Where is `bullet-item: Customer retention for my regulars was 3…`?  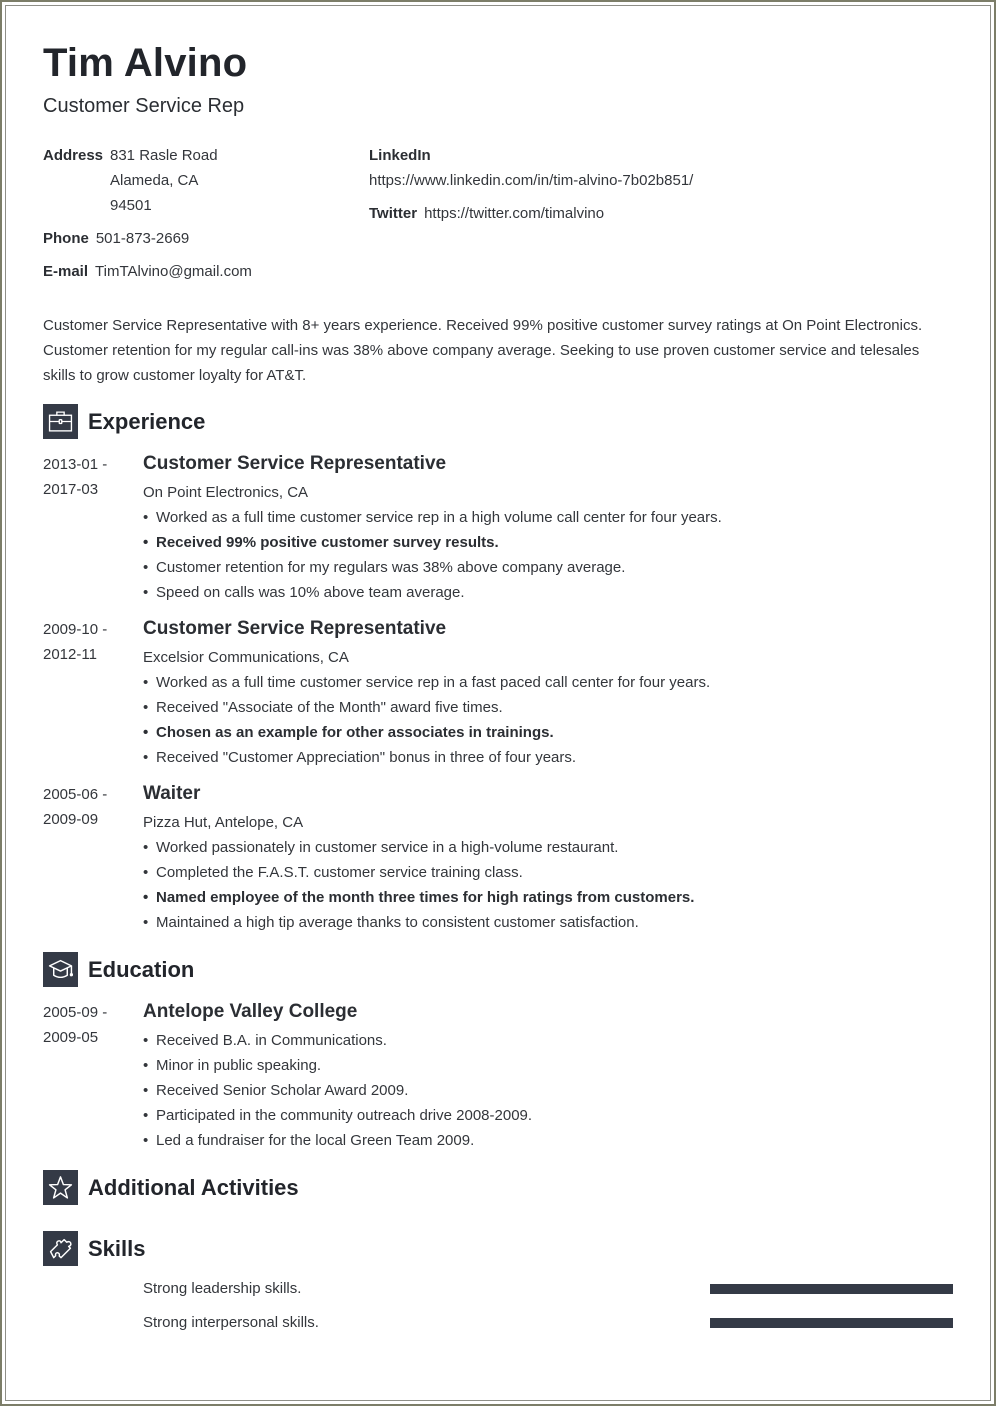 bullet-item: Customer retention for my regulars was 3… is located at coordinates (543, 567).